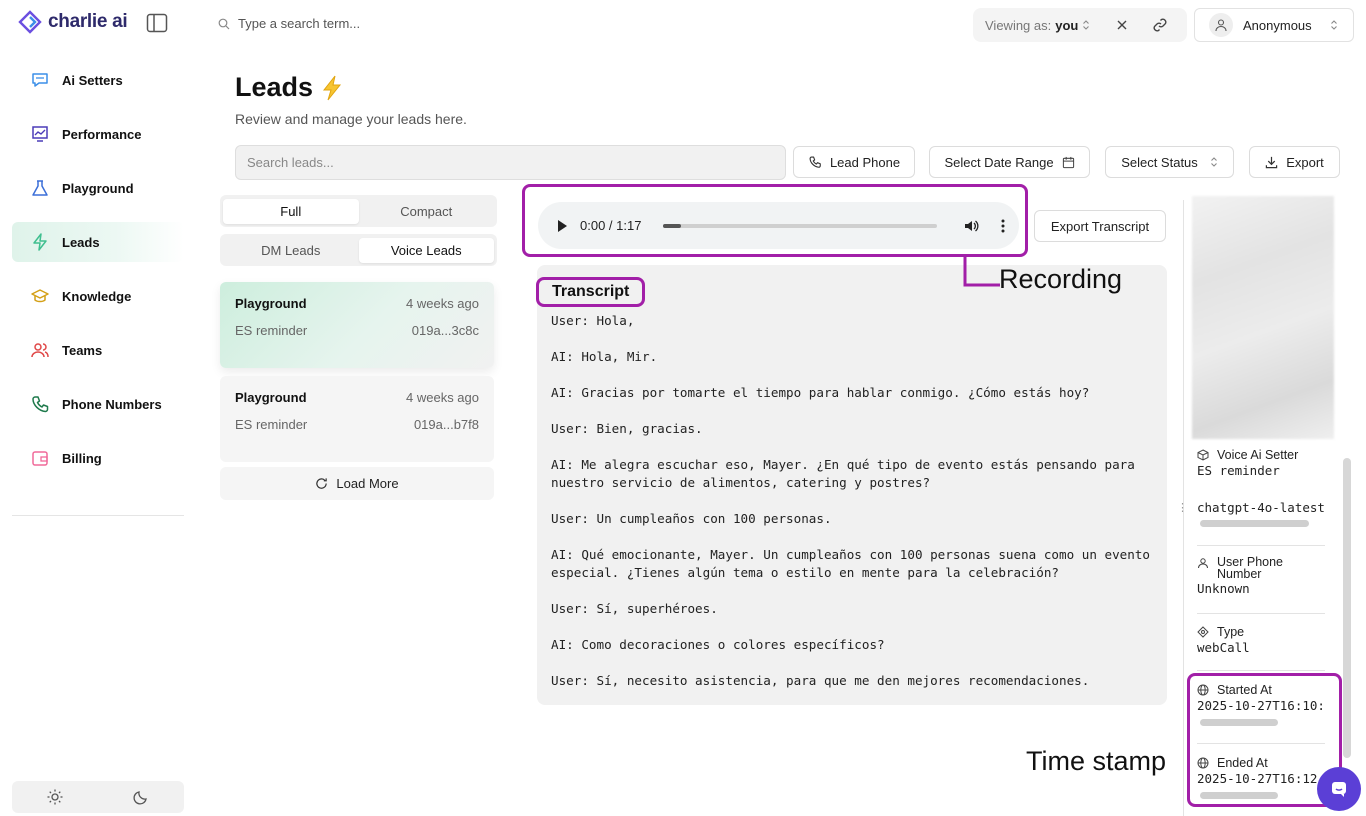 The width and height of the screenshot is (1366, 816). I want to click on sidebar-item-label: Billing, so click(82, 458).